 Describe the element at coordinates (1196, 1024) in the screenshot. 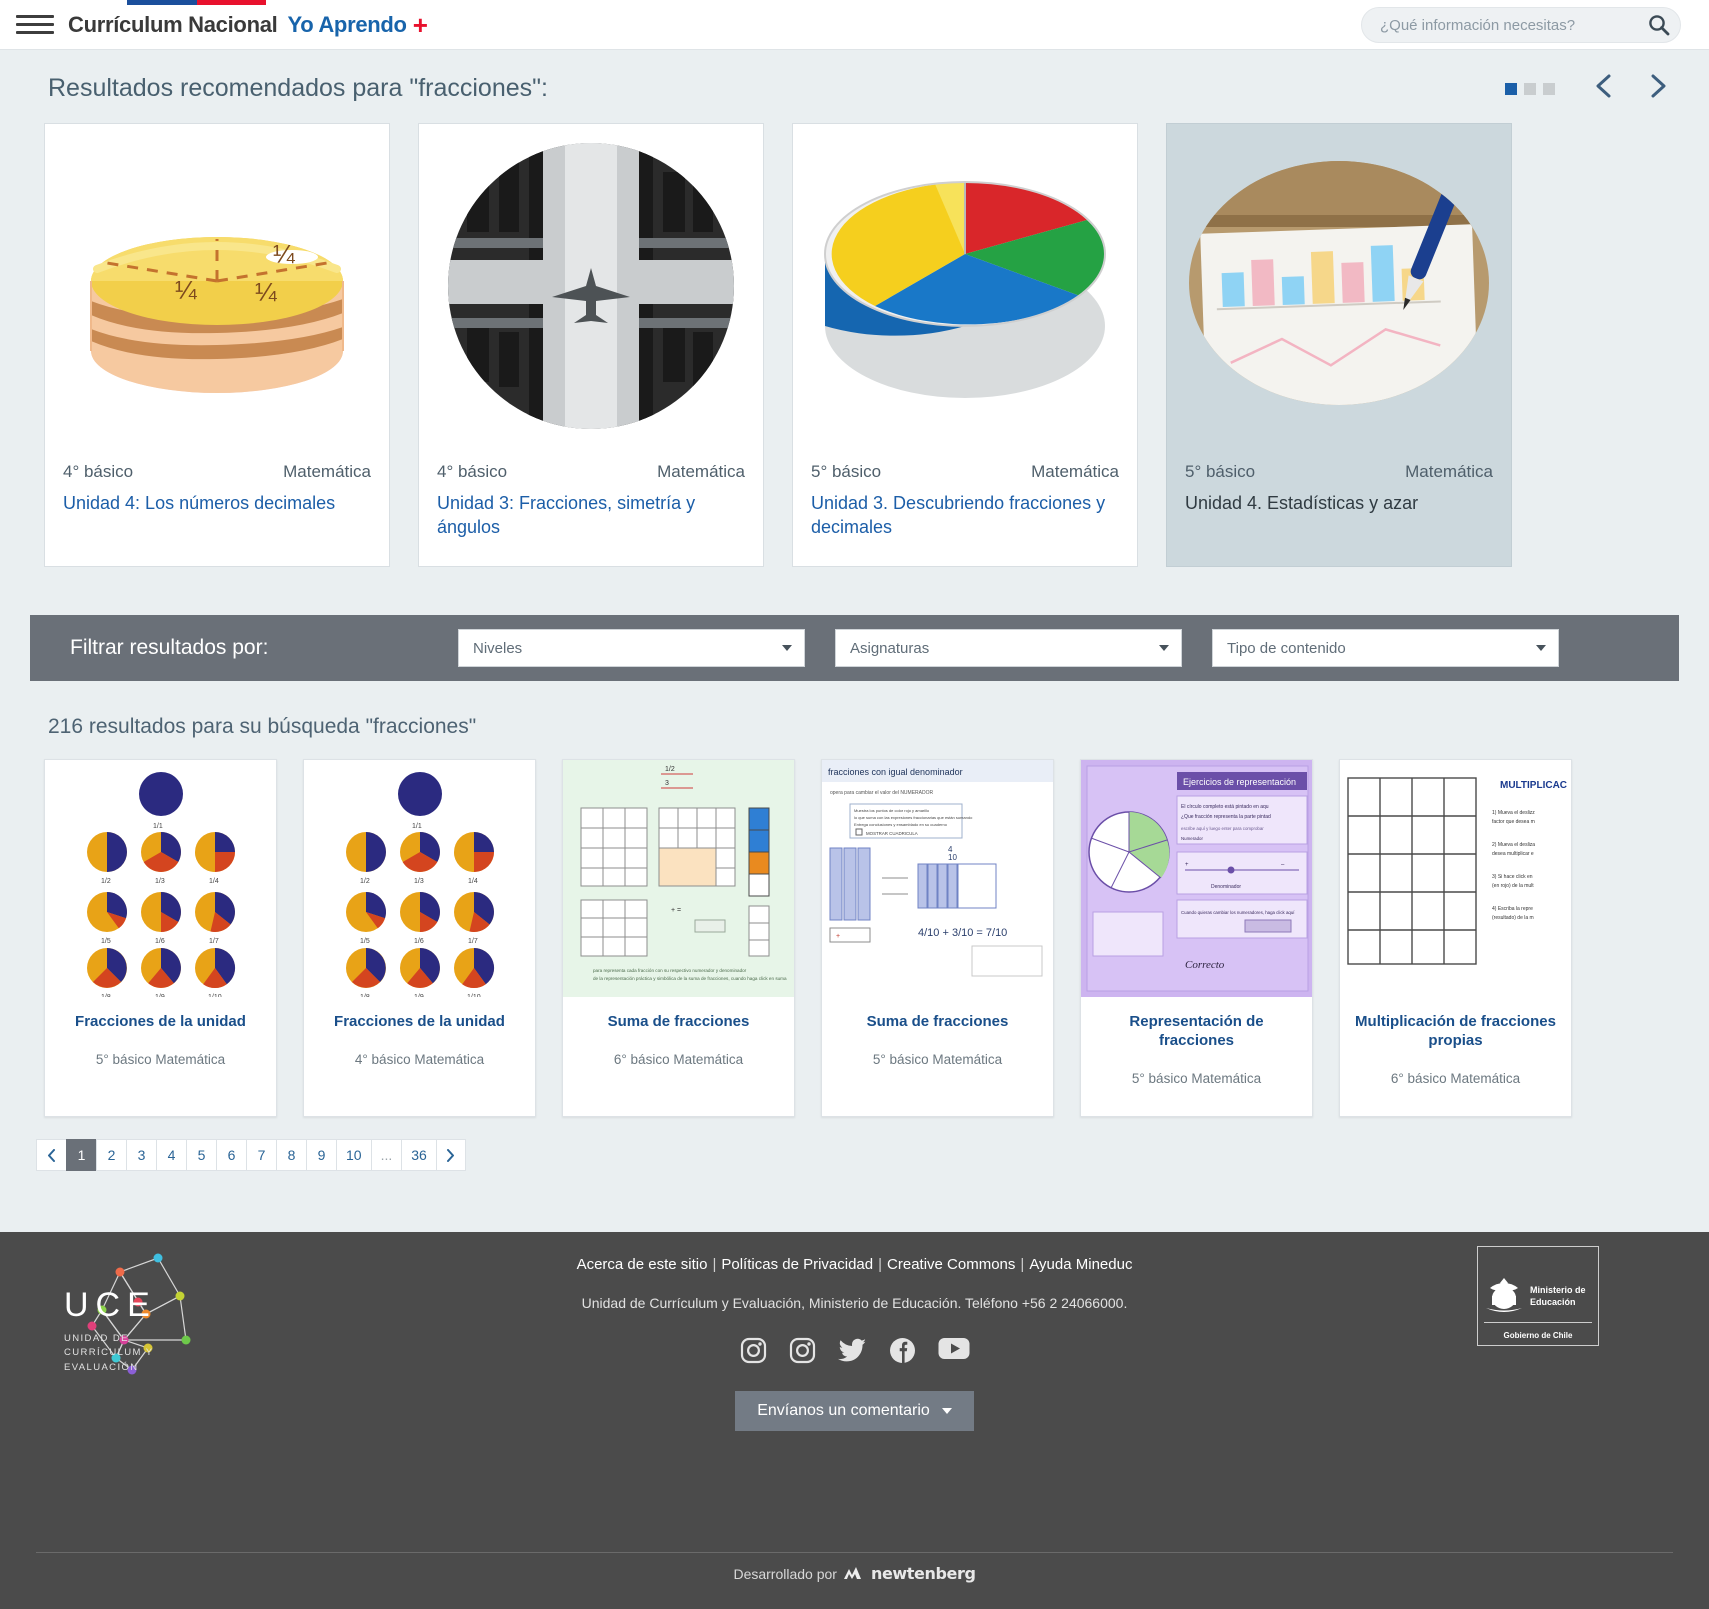

I see `result-title: Representación de fracciones` at that location.